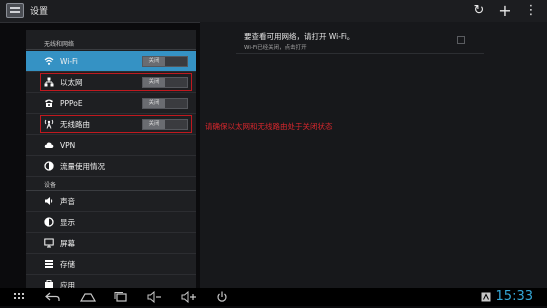 This screenshot has width=547, height=308. I want to click on sidebar-item-label: 声音, so click(67, 201).